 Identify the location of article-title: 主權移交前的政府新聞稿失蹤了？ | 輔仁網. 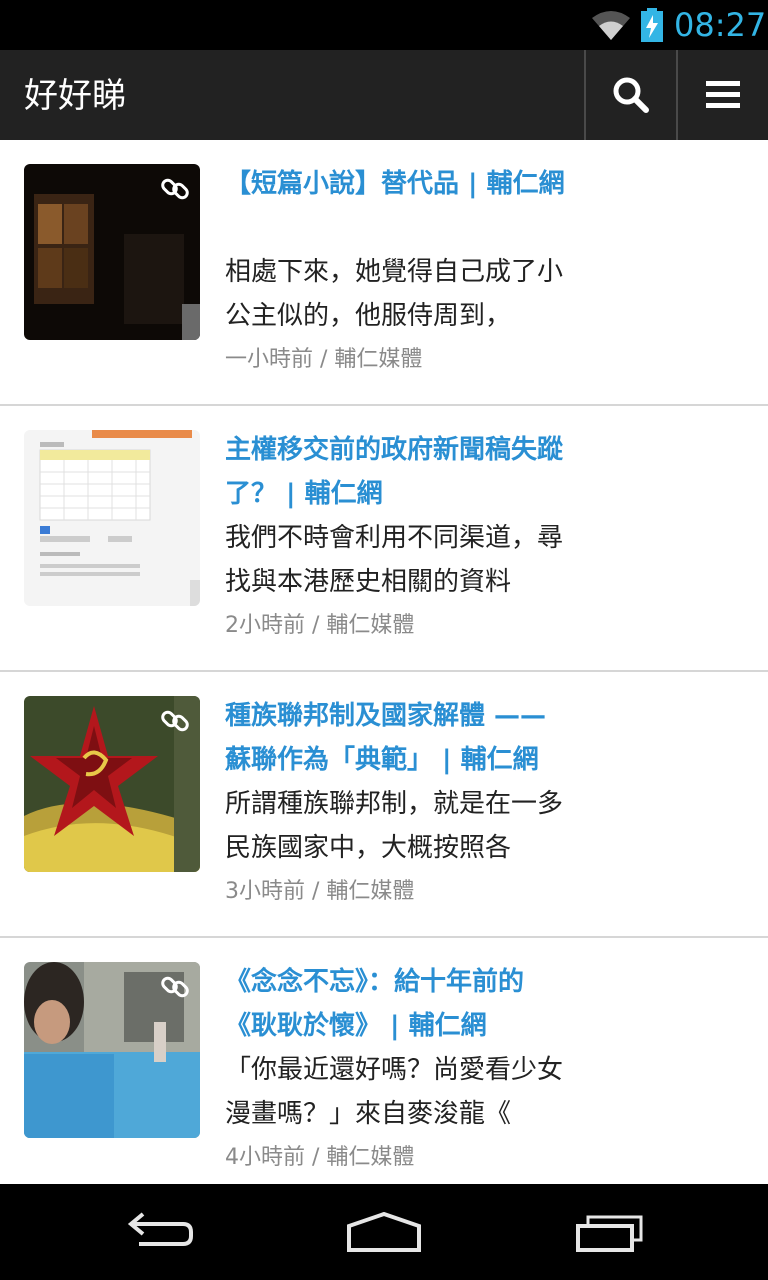
(395, 472).